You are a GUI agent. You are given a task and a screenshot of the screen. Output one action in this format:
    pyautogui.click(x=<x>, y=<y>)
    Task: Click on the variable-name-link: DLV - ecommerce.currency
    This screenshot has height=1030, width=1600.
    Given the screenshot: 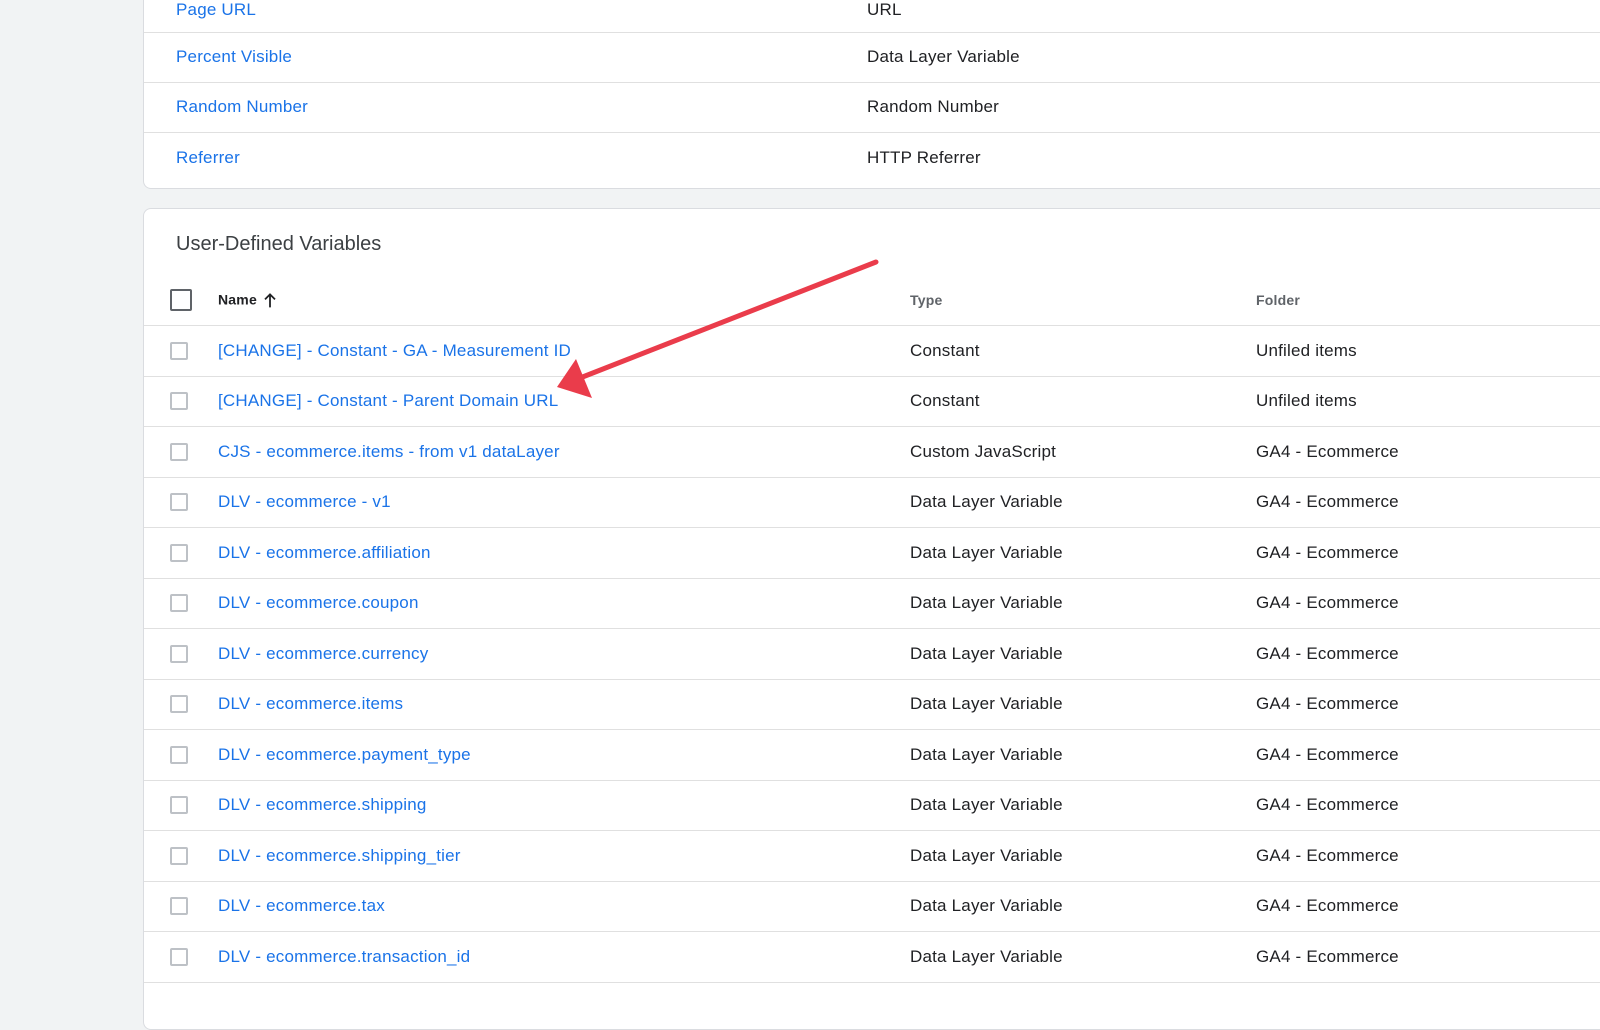 What is the action you would take?
    pyautogui.click(x=323, y=654)
    